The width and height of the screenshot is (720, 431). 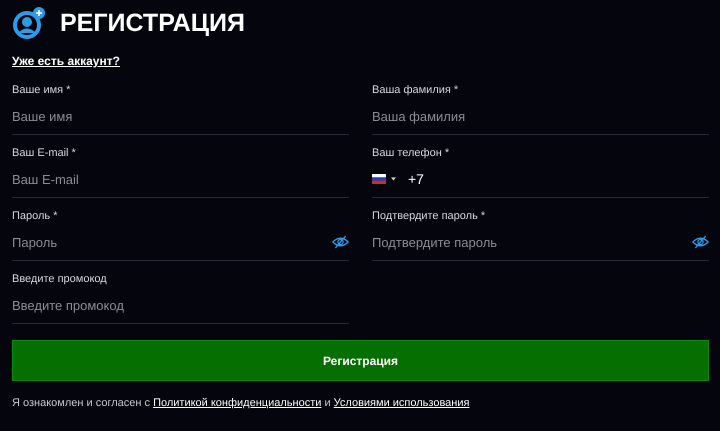 What do you see at coordinates (429, 217) in the screenshot?
I see `field-label: Подтвердите пароль *` at bounding box center [429, 217].